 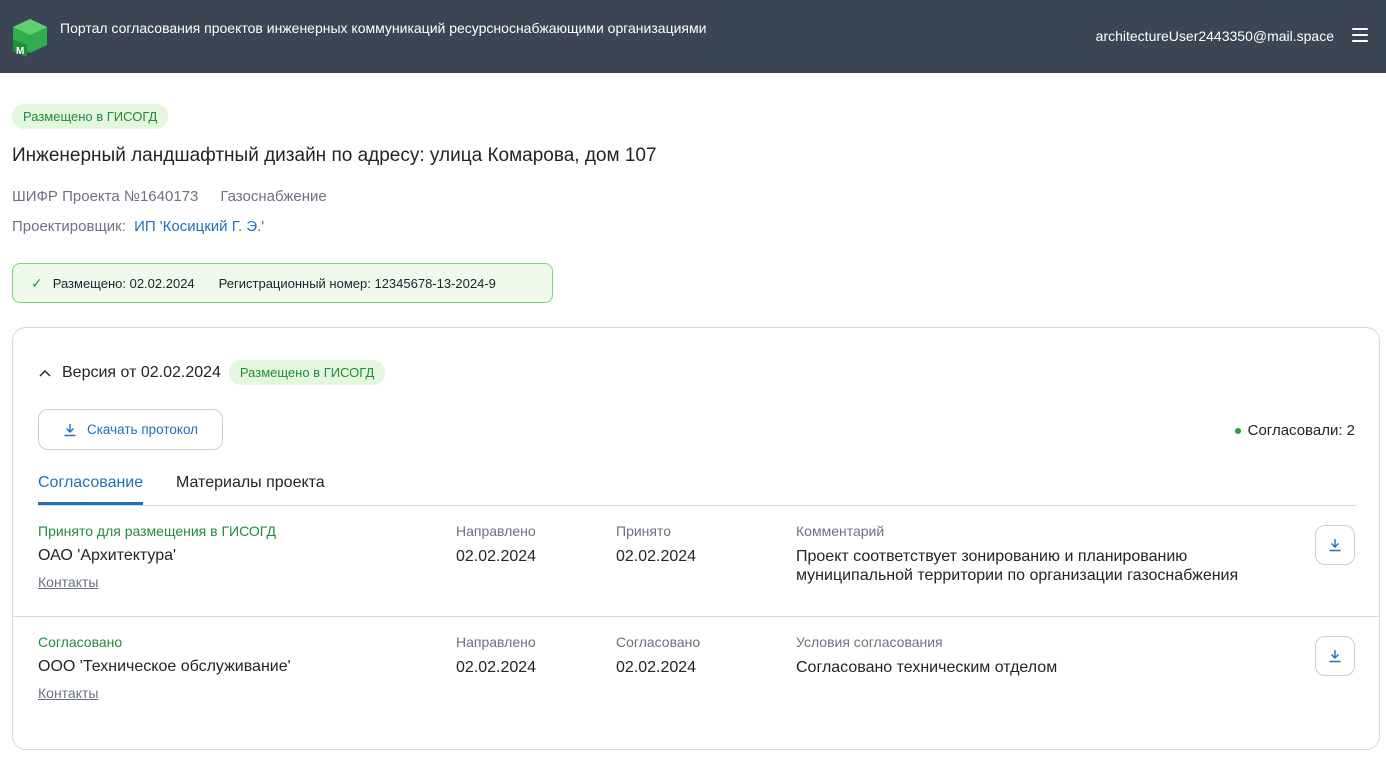 What do you see at coordinates (307, 372) in the screenshot?
I see `version-status-badge: Размещено в ГИСОГД` at bounding box center [307, 372].